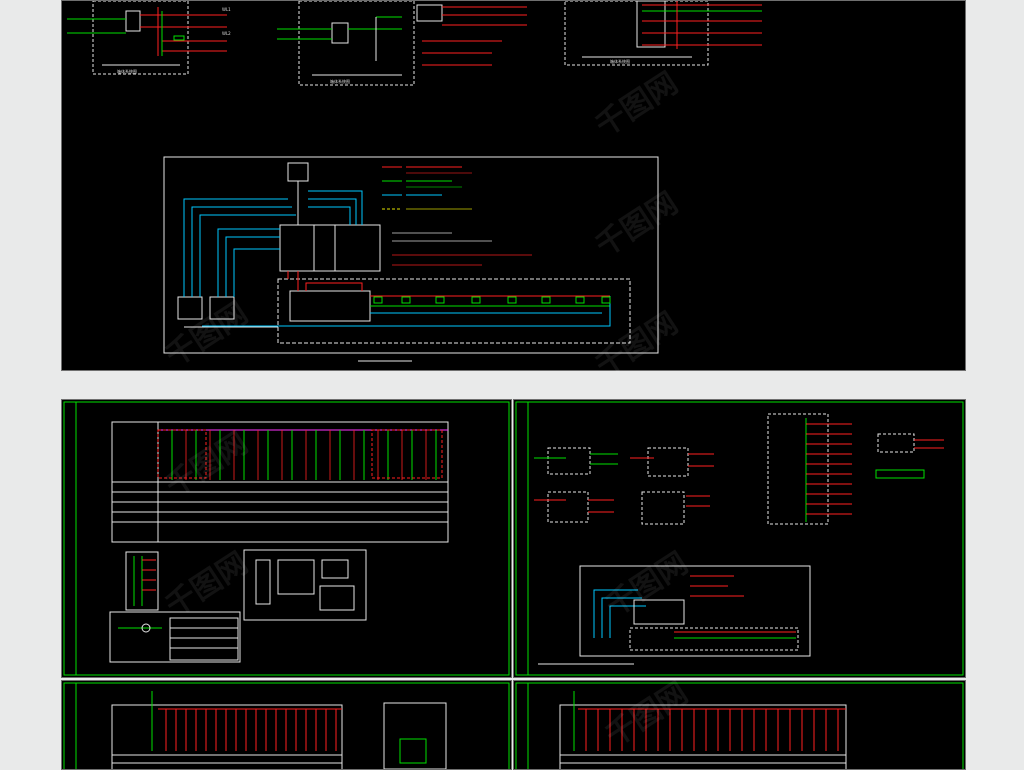  I want to click on drawing-sheet-bottom-left, so click(286, 725).